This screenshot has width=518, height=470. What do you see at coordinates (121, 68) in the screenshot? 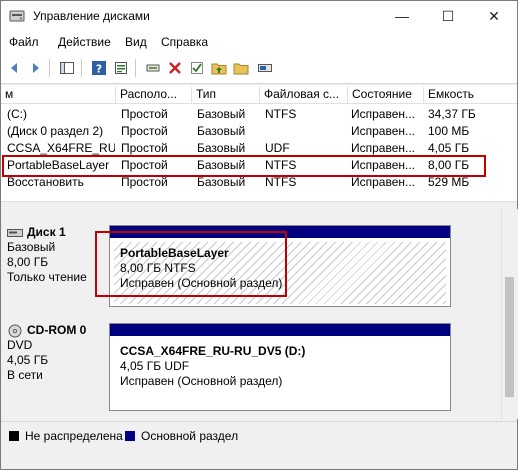
I see `properties-icon` at bounding box center [121, 68].